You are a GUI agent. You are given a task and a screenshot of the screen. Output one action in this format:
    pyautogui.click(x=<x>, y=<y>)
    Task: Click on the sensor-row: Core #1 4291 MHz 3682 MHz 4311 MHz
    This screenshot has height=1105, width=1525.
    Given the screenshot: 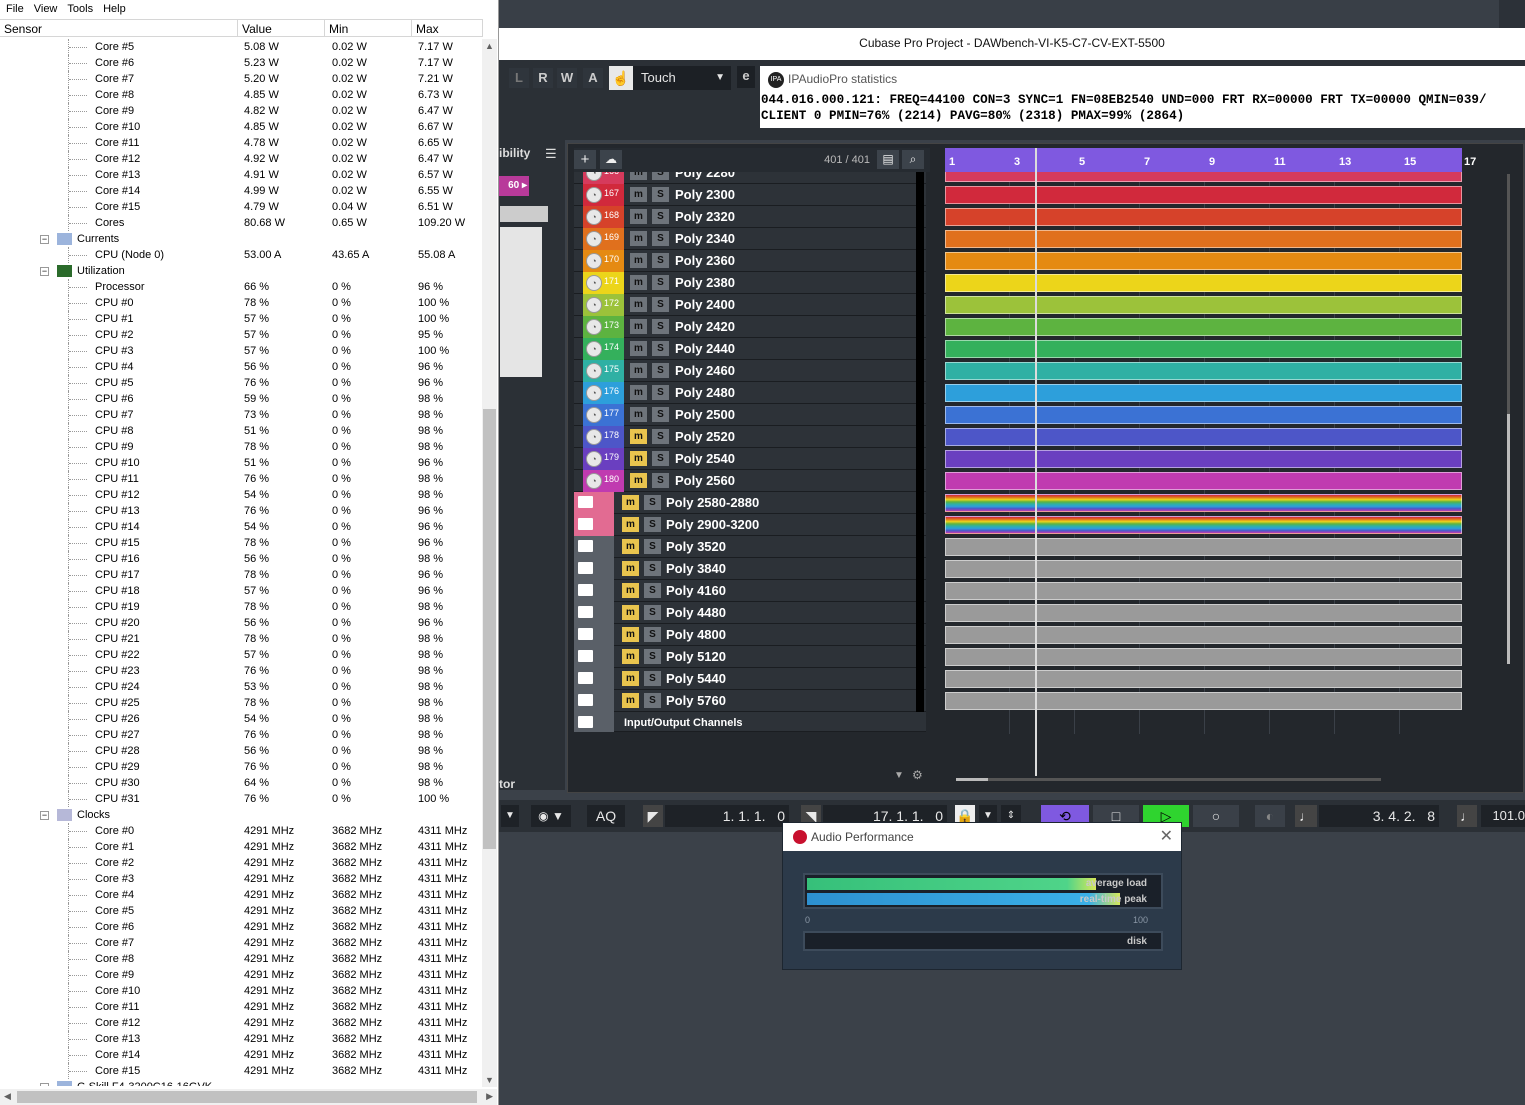 What is the action you would take?
    pyautogui.click(x=240, y=847)
    